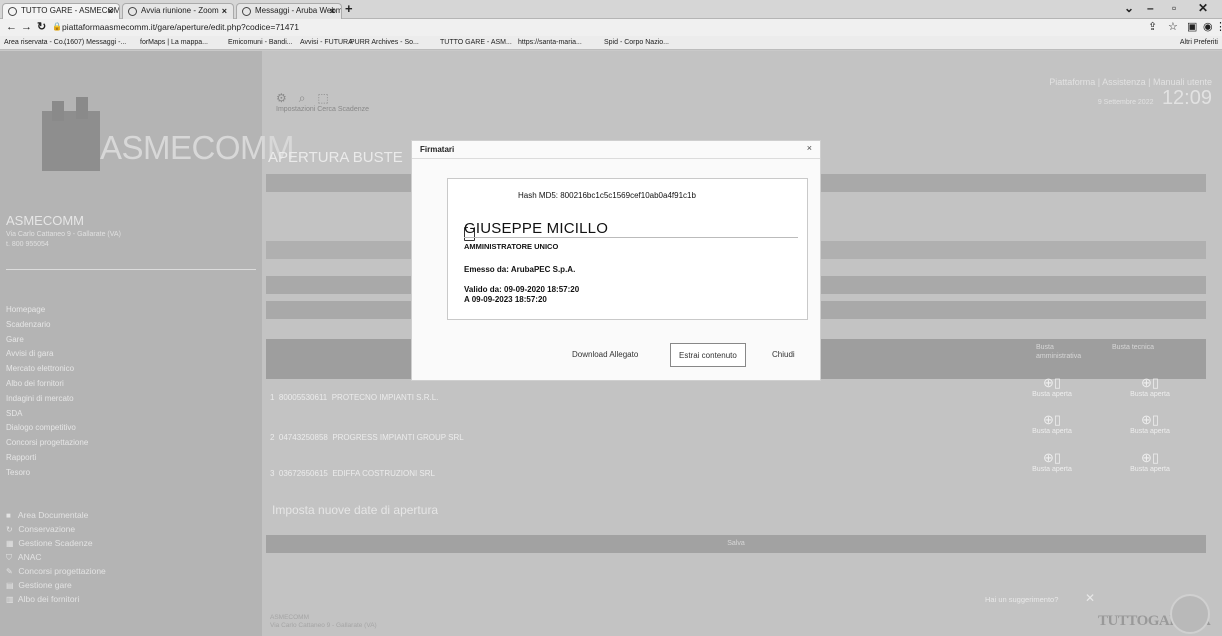 The height and width of the screenshot is (636, 1222). I want to click on org-name: ASMECOMM, so click(45, 220).